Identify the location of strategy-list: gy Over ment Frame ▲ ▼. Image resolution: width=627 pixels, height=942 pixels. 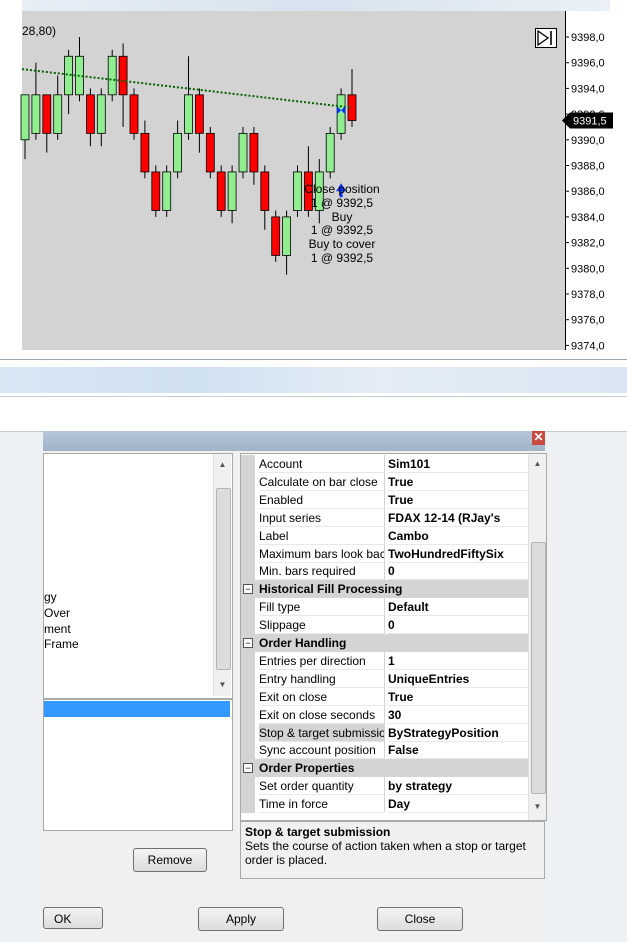
(138, 576).